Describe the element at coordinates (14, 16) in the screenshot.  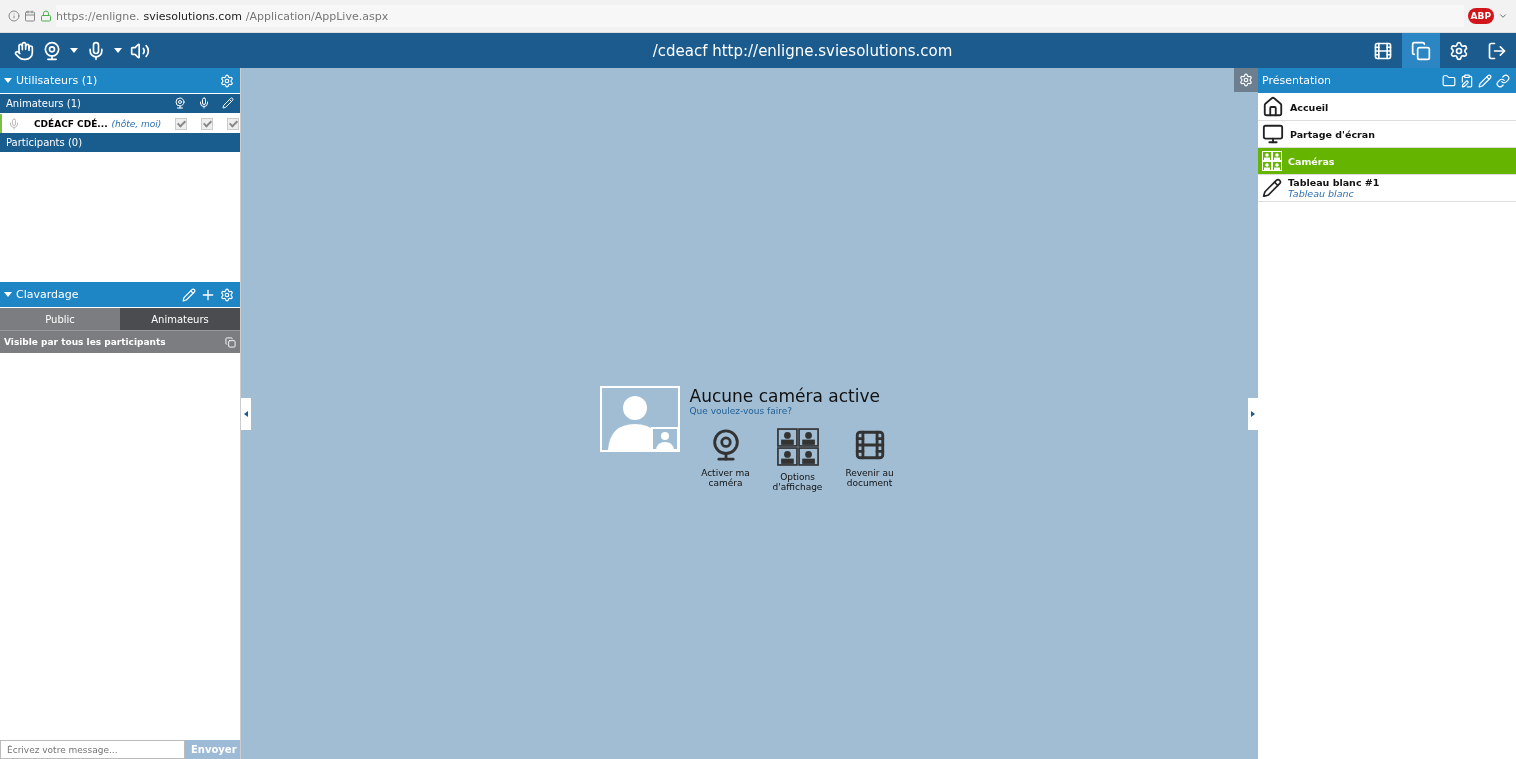
I see `info-icon` at that location.